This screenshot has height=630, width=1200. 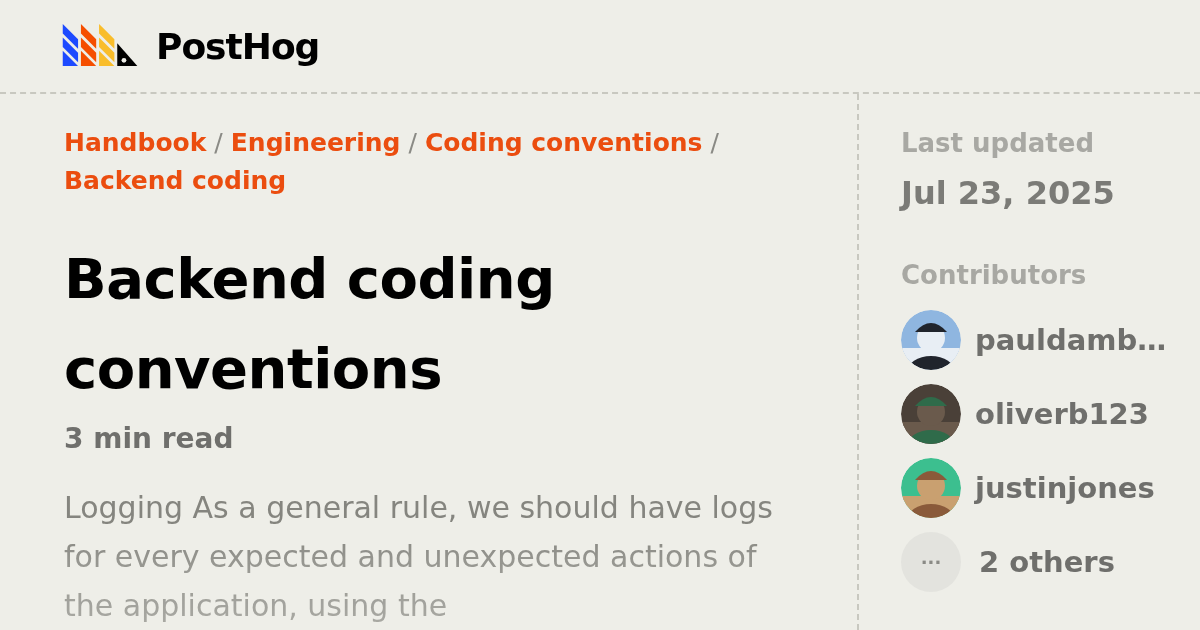 What do you see at coordinates (149, 438) in the screenshot?
I see `read-time: 3 min read` at bounding box center [149, 438].